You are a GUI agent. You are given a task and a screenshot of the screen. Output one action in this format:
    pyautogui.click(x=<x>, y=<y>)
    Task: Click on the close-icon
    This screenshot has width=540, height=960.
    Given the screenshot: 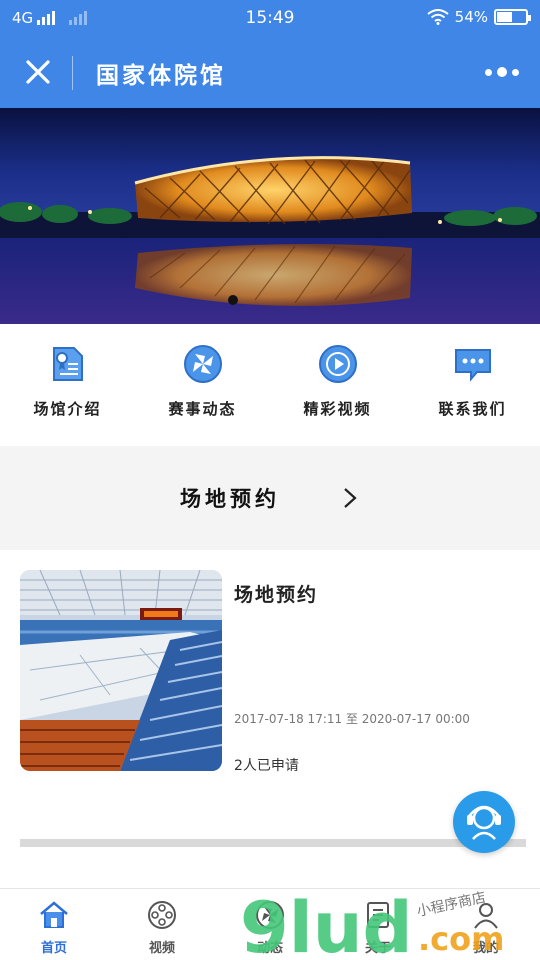 What is the action you would take?
    pyautogui.click(x=38, y=72)
    